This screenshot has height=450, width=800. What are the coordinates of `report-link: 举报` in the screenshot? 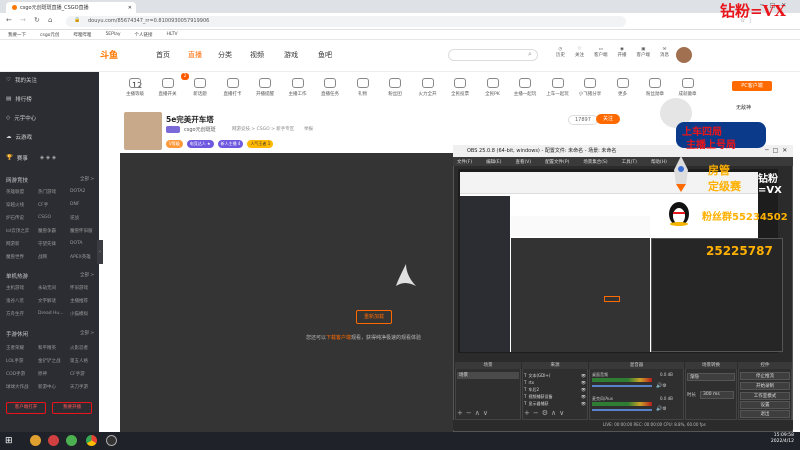 It's located at (308, 129).